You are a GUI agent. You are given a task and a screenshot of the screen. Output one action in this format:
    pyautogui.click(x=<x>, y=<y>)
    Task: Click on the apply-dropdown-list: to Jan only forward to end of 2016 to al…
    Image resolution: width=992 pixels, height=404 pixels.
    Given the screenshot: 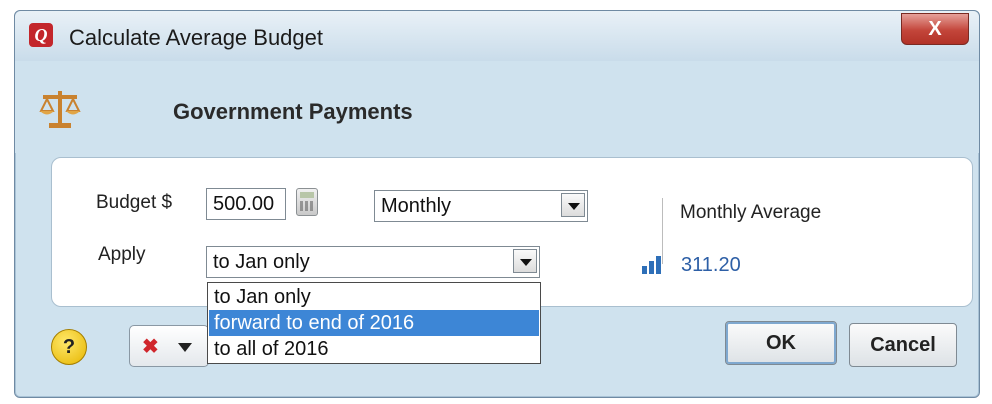 What is the action you would take?
    pyautogui.click(x=374, y=323)
    